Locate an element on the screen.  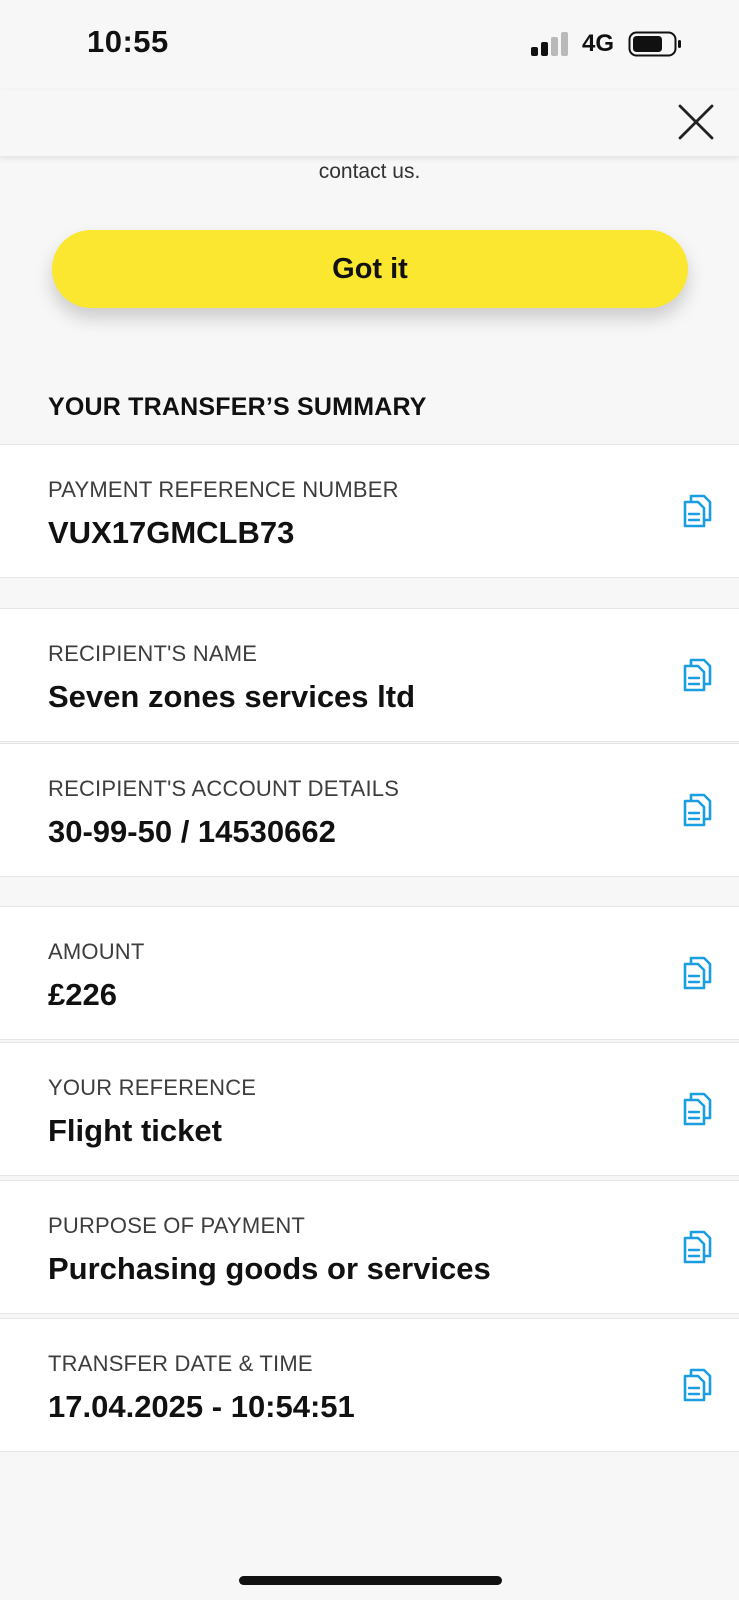
status-time: 10:55 is located at coordinates (128, 41).